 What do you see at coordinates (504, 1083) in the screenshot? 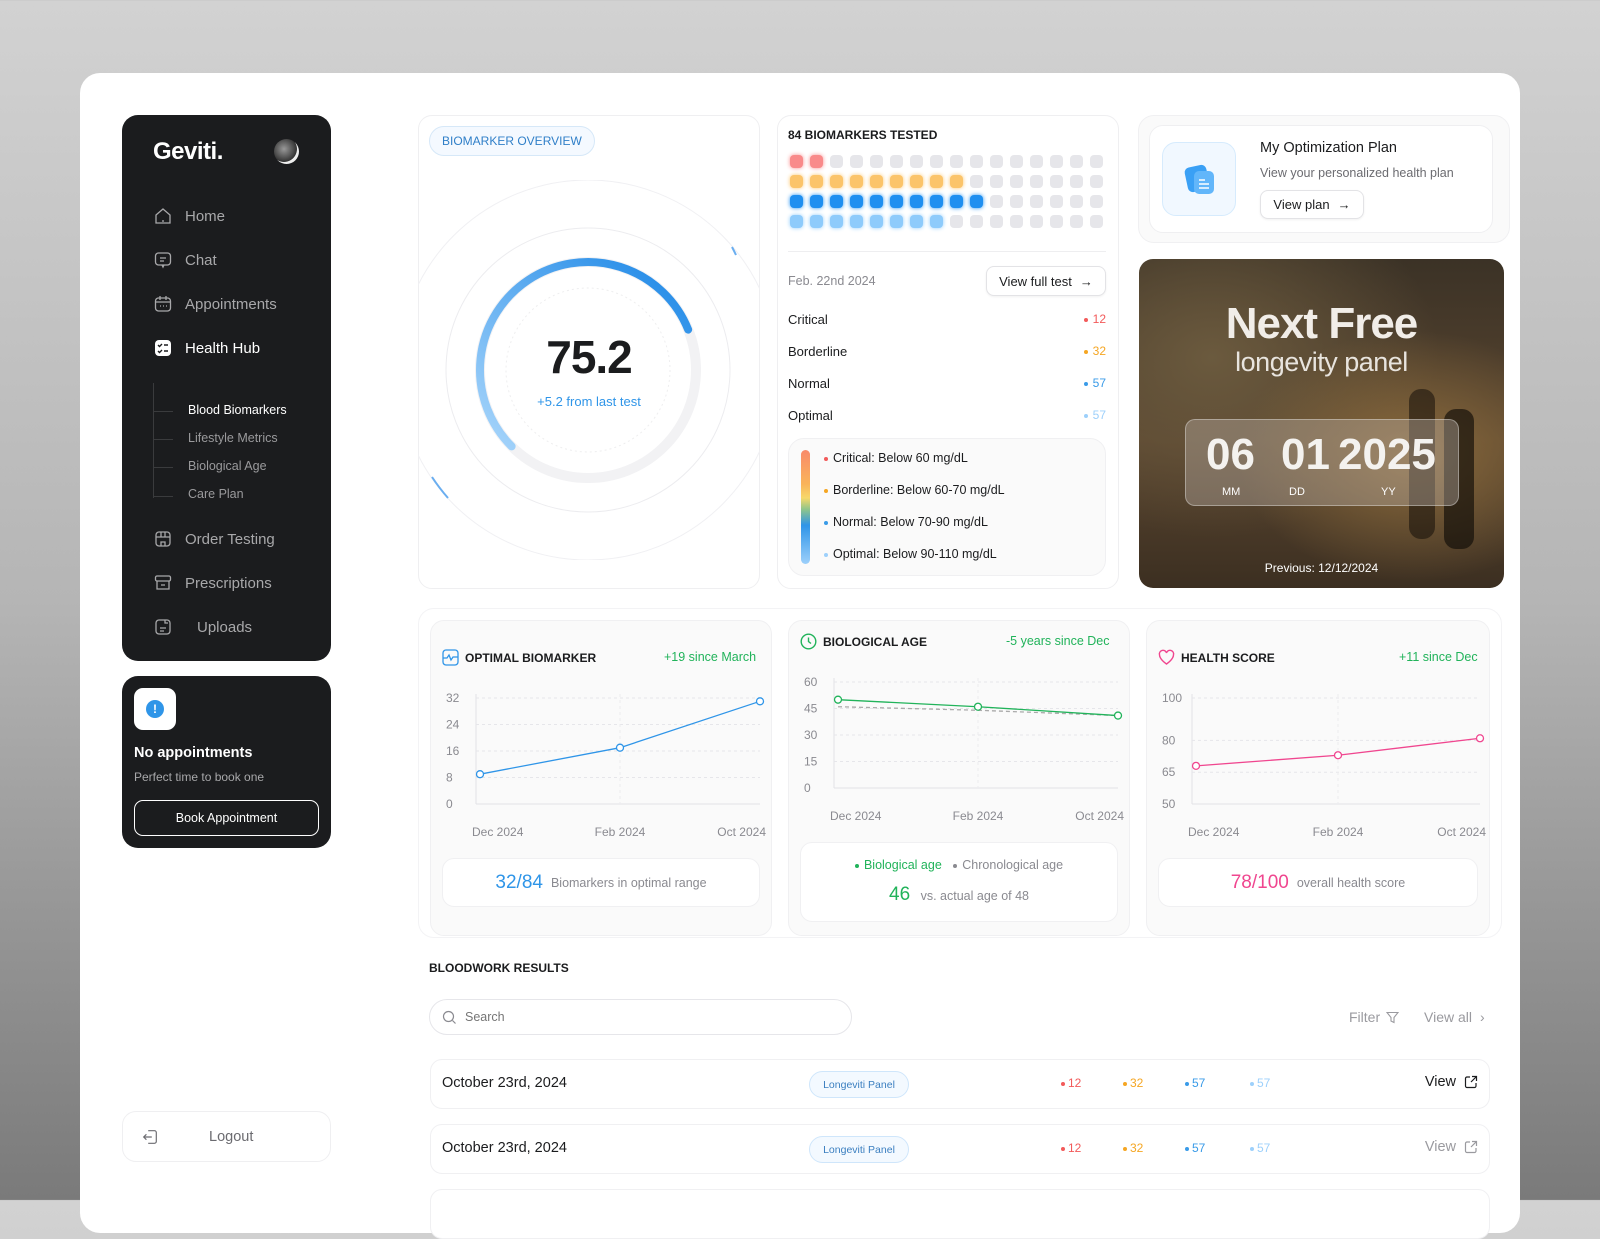
I see `row-date: October 23rd, 2024` at bounding box center [504, 1083].